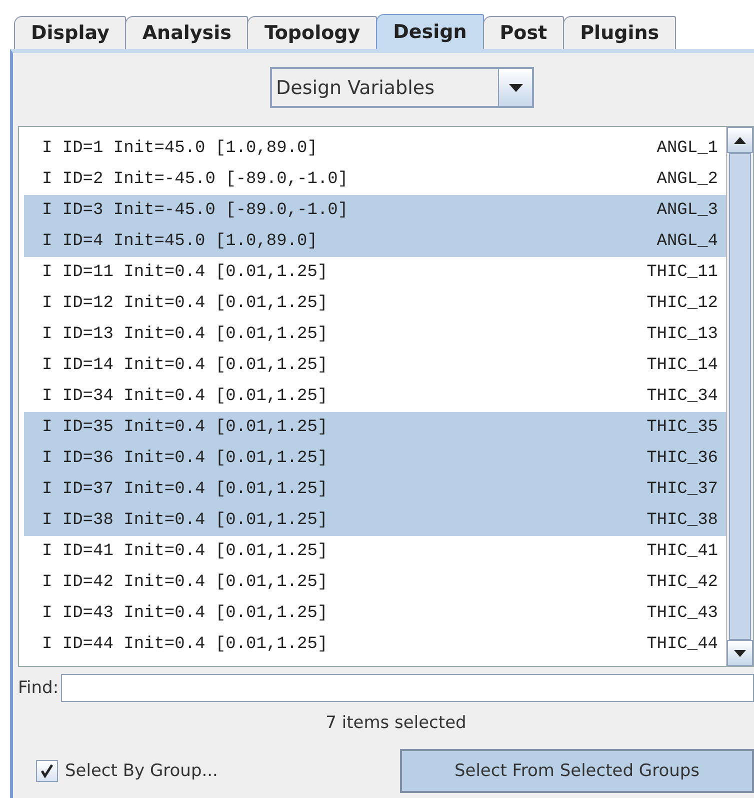 Image resolution: width=754 pixels, height=798 pixels. I want to click on tab: Display, so click(70, 32).